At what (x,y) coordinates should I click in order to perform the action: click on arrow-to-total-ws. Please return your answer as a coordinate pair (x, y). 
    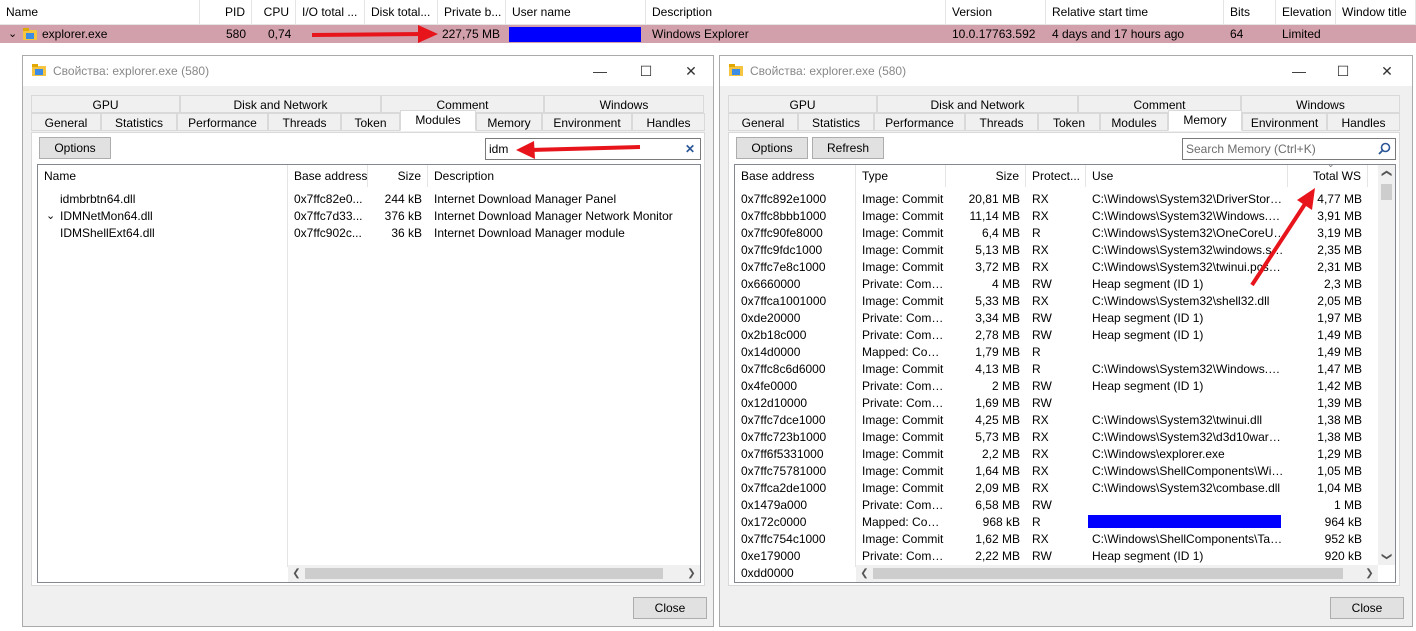
    Looking at the image, I should click on (1282, 237).